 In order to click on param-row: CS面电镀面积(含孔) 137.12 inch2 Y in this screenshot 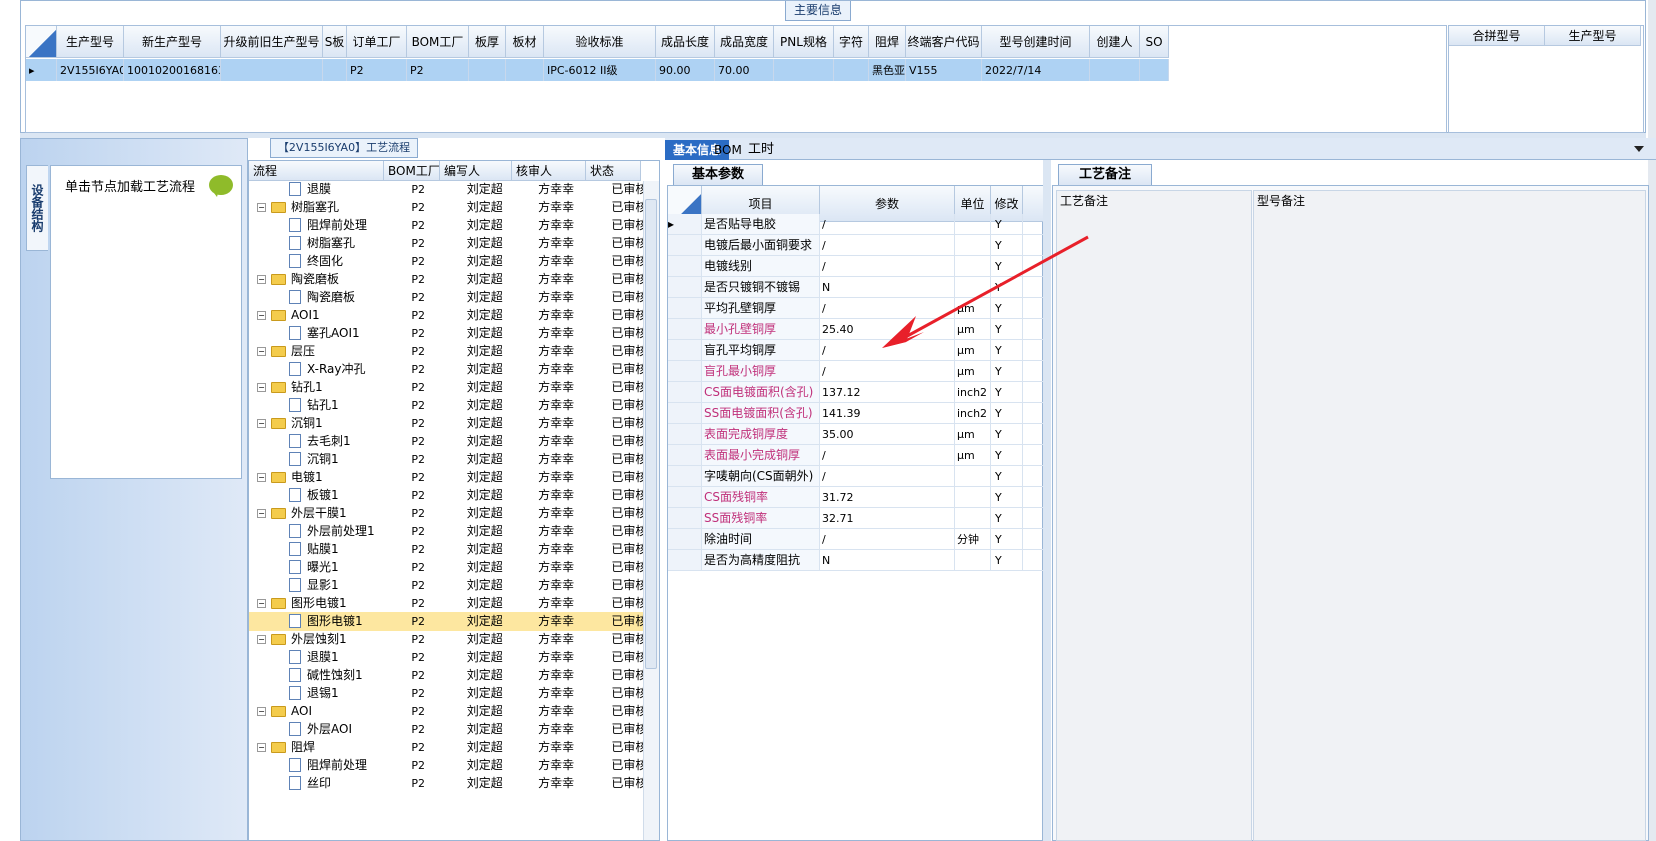, I will do `click(856, 392)`.